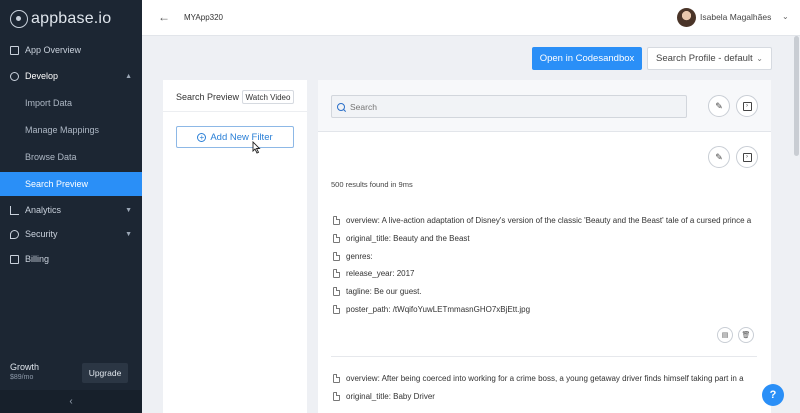  Describe the element at coordinates (71, 234) in the screenshot. I see `sidebar-item-security: Security ▼` at that location.